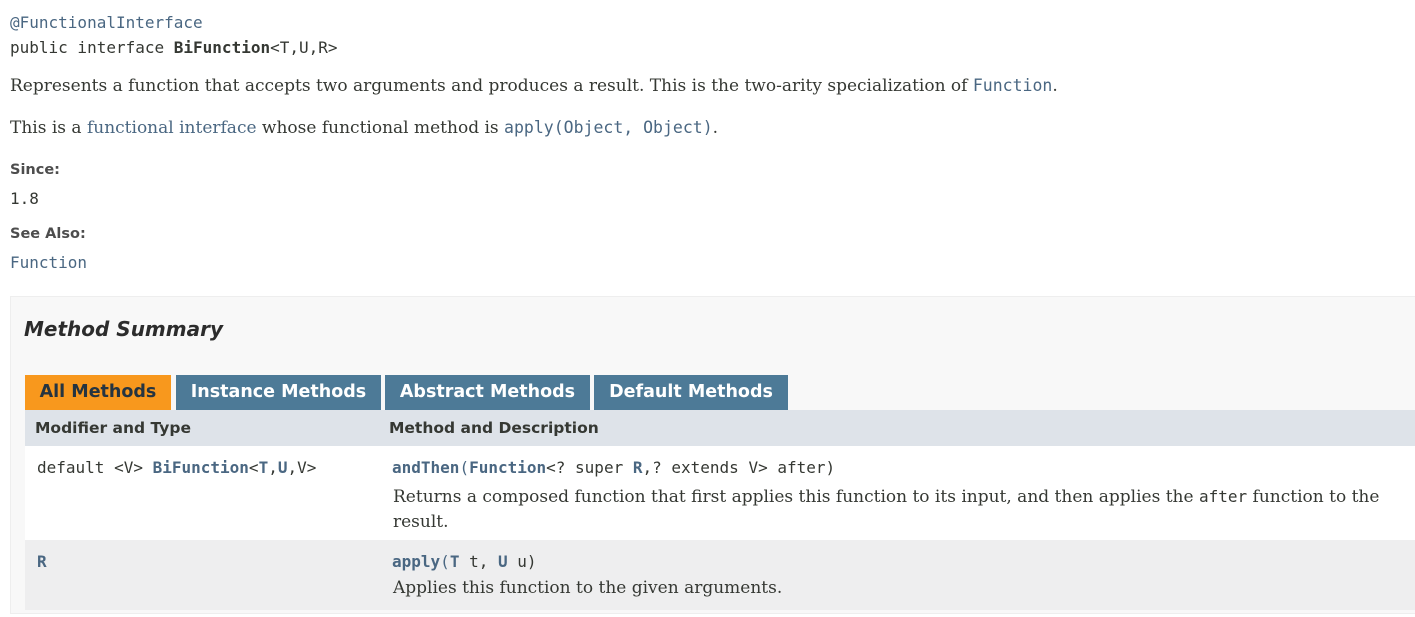 Image resolution: width=1415 pixels, height=617 pixels. What do you see at coordinates (35, 170) in the screenshot?
I see `since-label: Since:` at bounding box center [35, 170].